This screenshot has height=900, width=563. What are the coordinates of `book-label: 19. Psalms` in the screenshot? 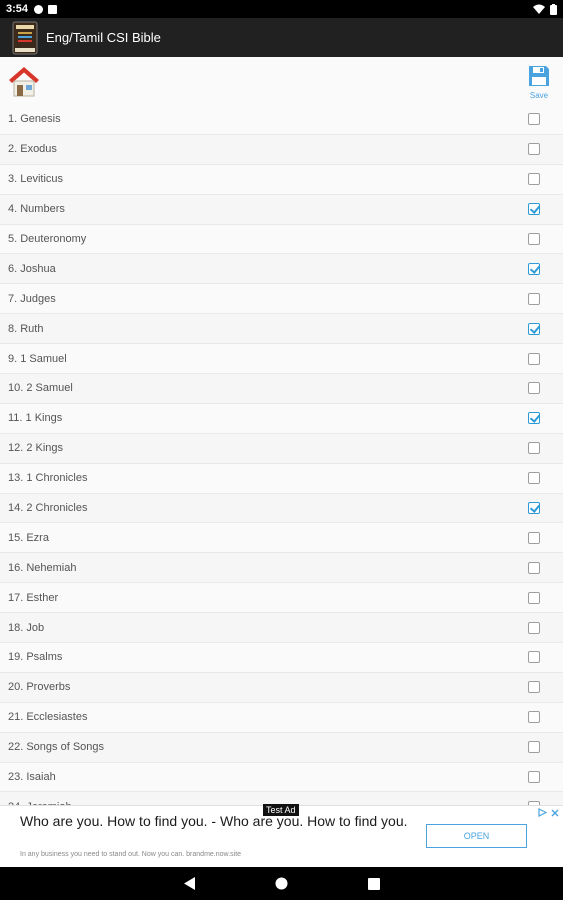 It's located at (35, 657).